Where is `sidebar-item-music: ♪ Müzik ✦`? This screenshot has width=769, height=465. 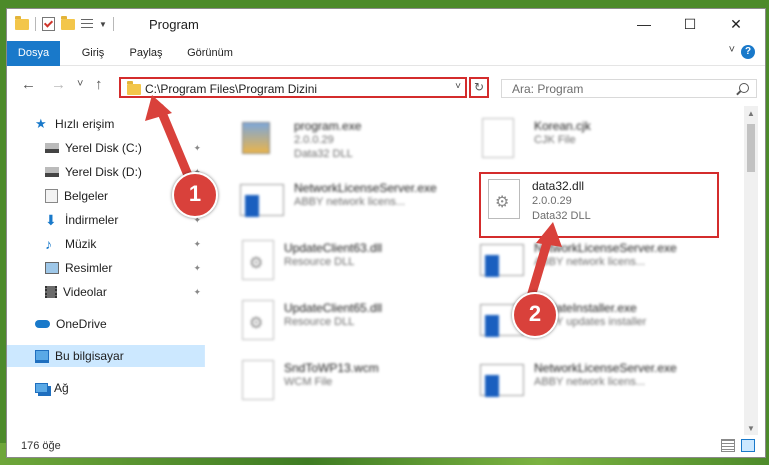 sidebar-item-music: ♪ Müzik ✦ is located at coordinates (106, 244).